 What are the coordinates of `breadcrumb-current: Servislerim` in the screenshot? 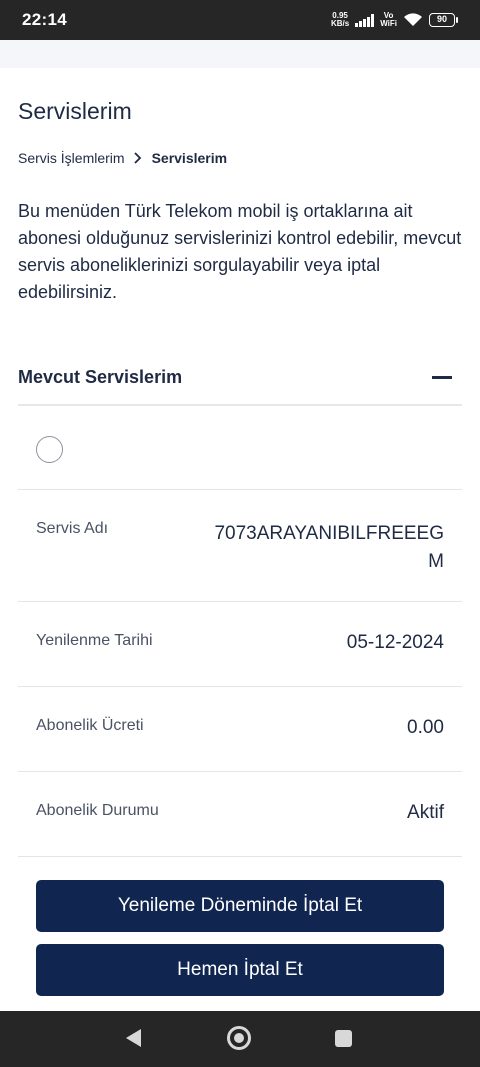 It's located at (189, 158).